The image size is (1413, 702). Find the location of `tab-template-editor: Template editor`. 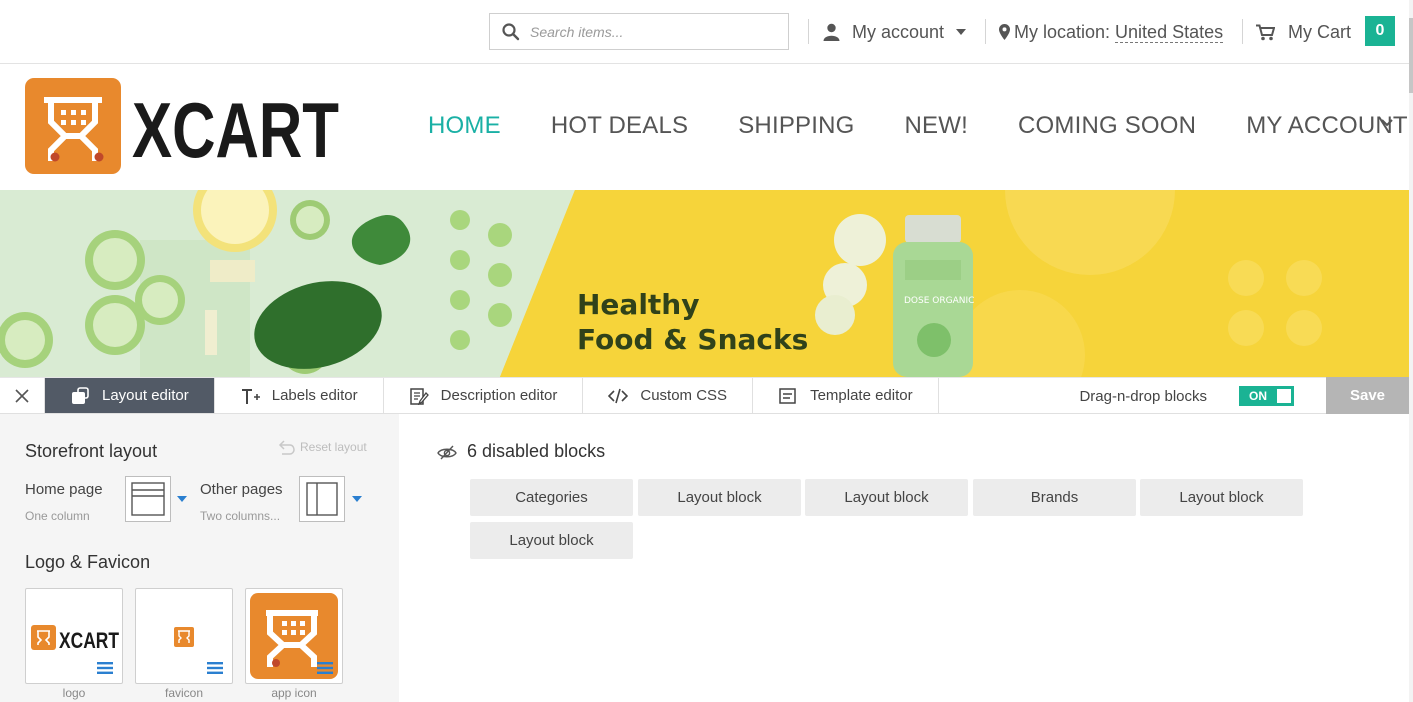

tab-template-editor: Template editor is located at coordinates (846, 395).